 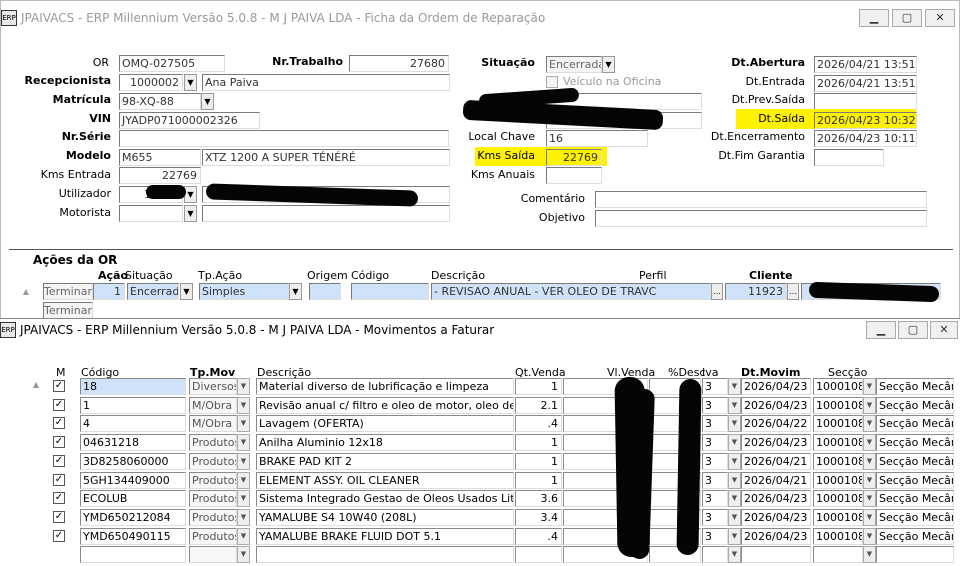 I want to click on tp-mov-cell: Diversos, so click(x=213, y=386).